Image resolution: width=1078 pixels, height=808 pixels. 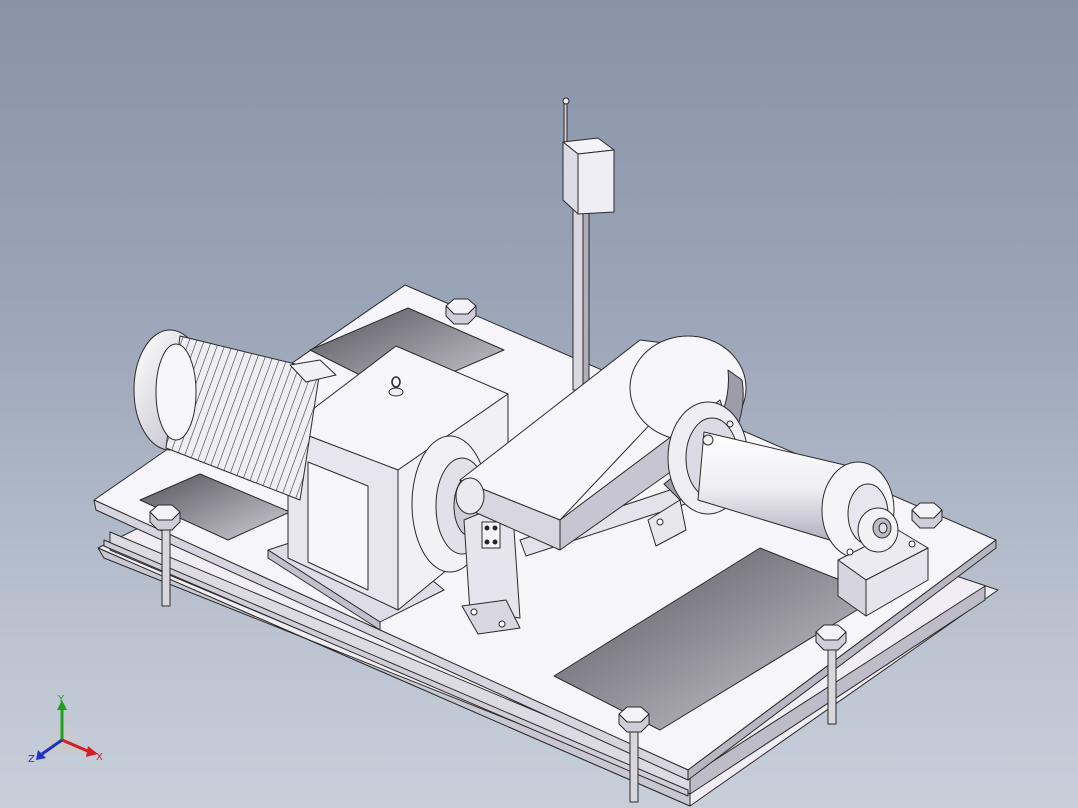 What do you see at coordinates (588, 176) in the screenshot?
I see `control-box` at bounding box center [588, 176].